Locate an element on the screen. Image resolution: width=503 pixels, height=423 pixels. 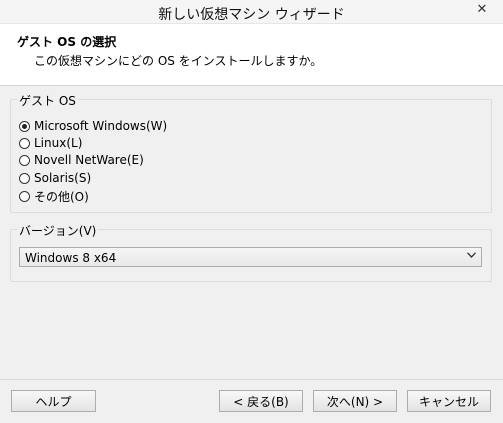
title-bar: 新しい仮想マシン ウィザード ✕ is located at coordinates (251, 12).